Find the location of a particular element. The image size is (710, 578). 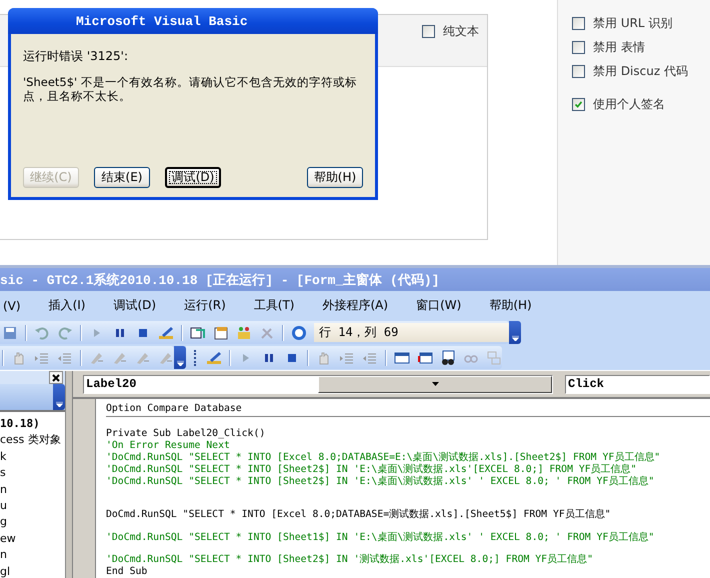

code-comment: 'DoCmd.RunSQL "SELECT * INTO [Sheet2$] IN 'E:\桌面\测试数据.xls'[EXCEL 8.0;] FROM YF员工信息" is located at coordinates (372, 470).